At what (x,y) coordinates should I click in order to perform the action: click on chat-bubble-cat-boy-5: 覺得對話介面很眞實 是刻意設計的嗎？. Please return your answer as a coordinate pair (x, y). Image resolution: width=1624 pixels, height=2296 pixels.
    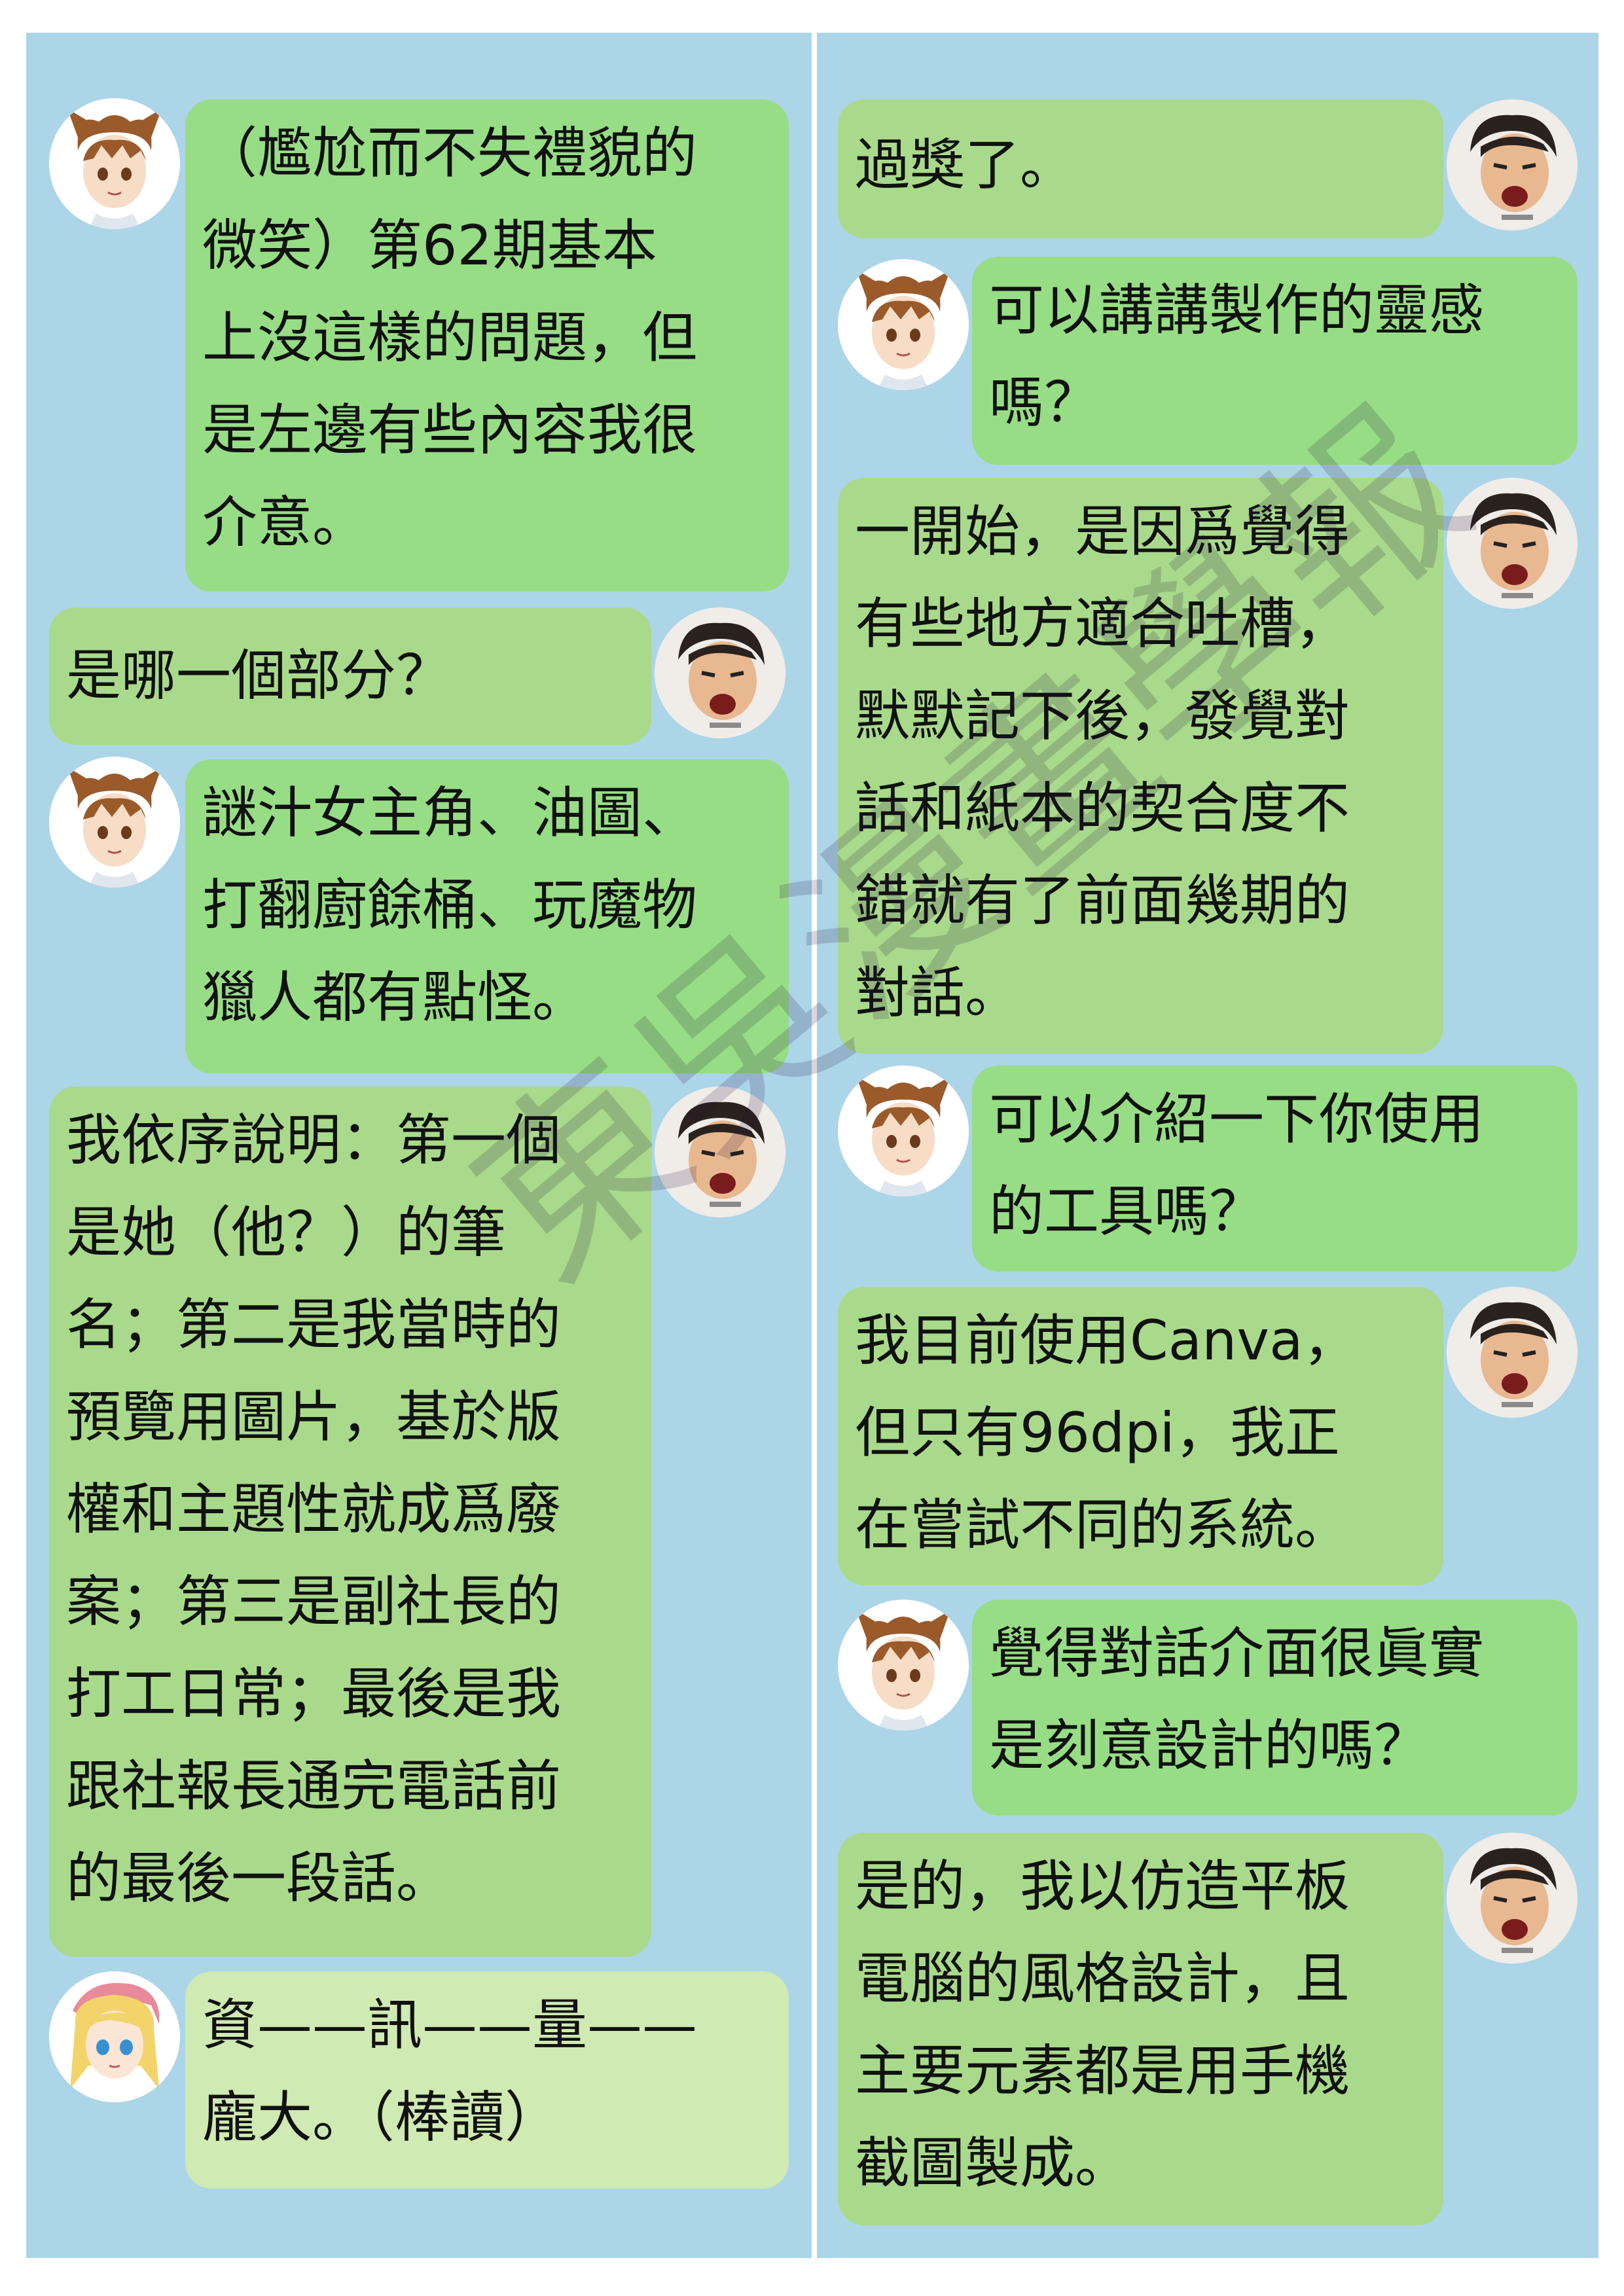
    Looking at the image, I should click on (1275, 1708).